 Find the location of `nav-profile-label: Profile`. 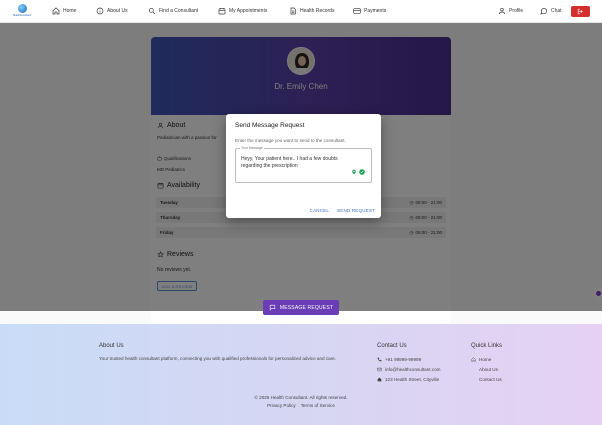

nav-profile-label: Profile is located at coordinates (516, 11).